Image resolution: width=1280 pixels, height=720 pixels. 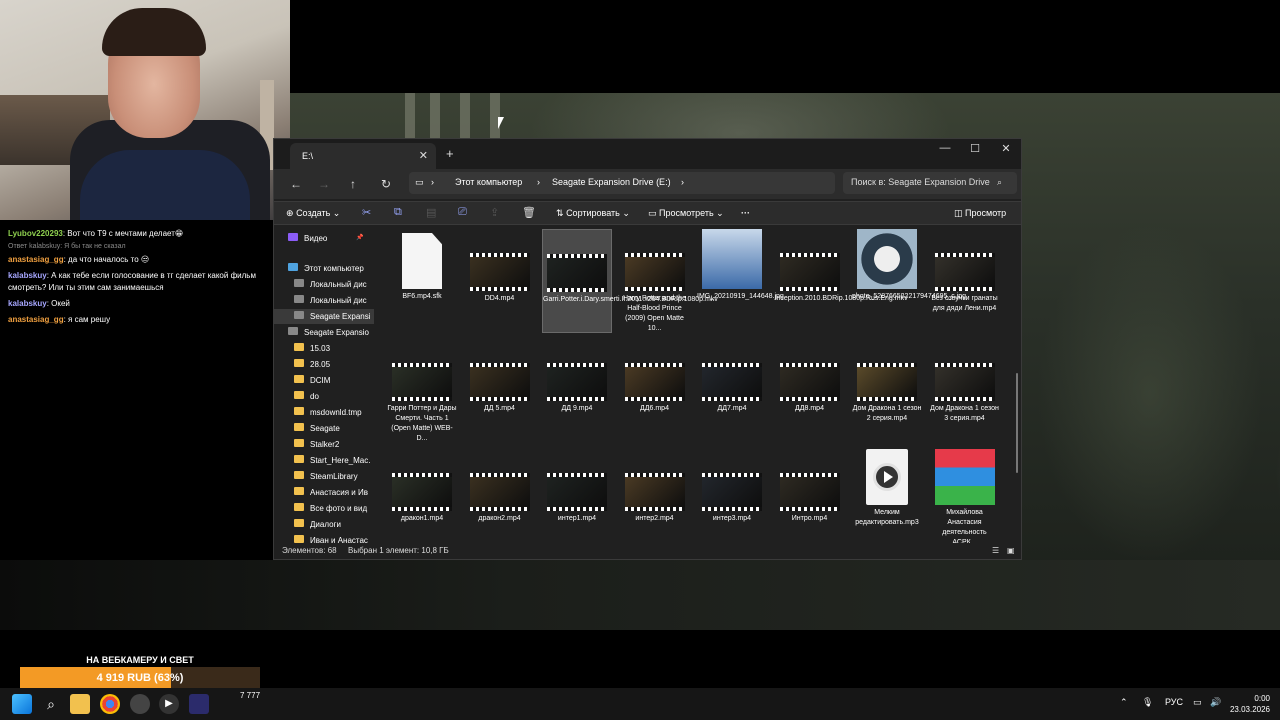 What do you see at coordinates (810, 496) in the screenshot?
I see `file-item: Интро.mp4` at bounding box center [810, 496].